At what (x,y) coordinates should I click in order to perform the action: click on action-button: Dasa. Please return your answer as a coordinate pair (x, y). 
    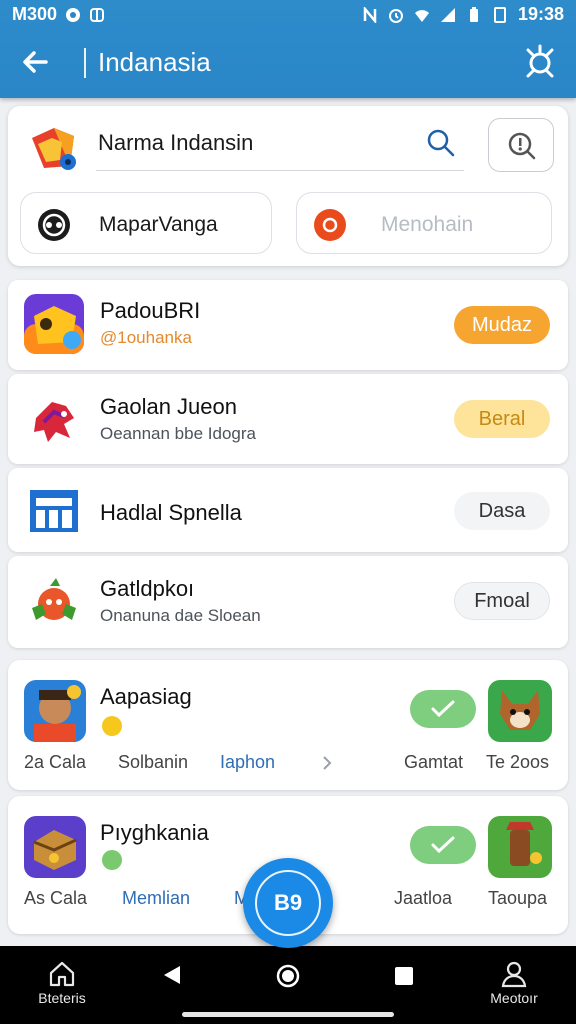
    Looking at the image, I should click on (502, 511).